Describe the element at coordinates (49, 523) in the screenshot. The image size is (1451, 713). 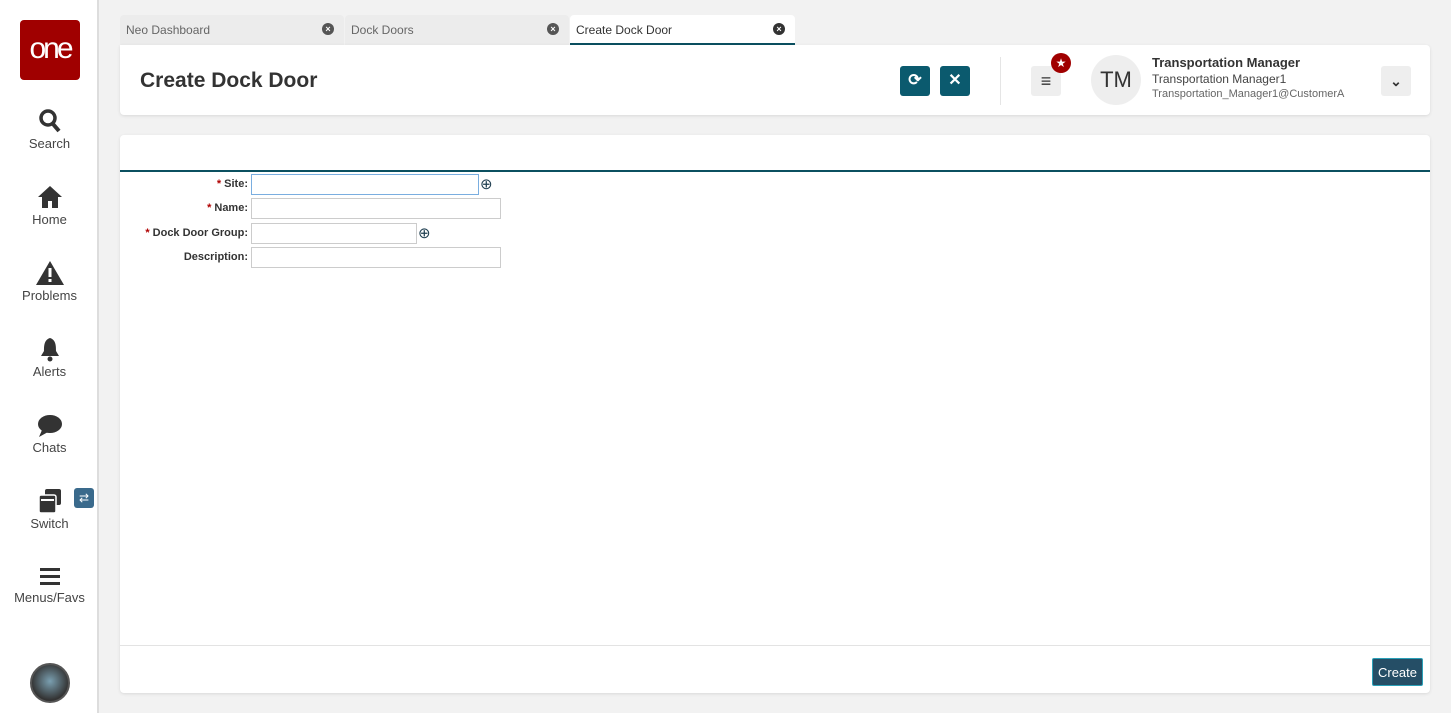
I see `sidebar-item-label: Switch` at that location.